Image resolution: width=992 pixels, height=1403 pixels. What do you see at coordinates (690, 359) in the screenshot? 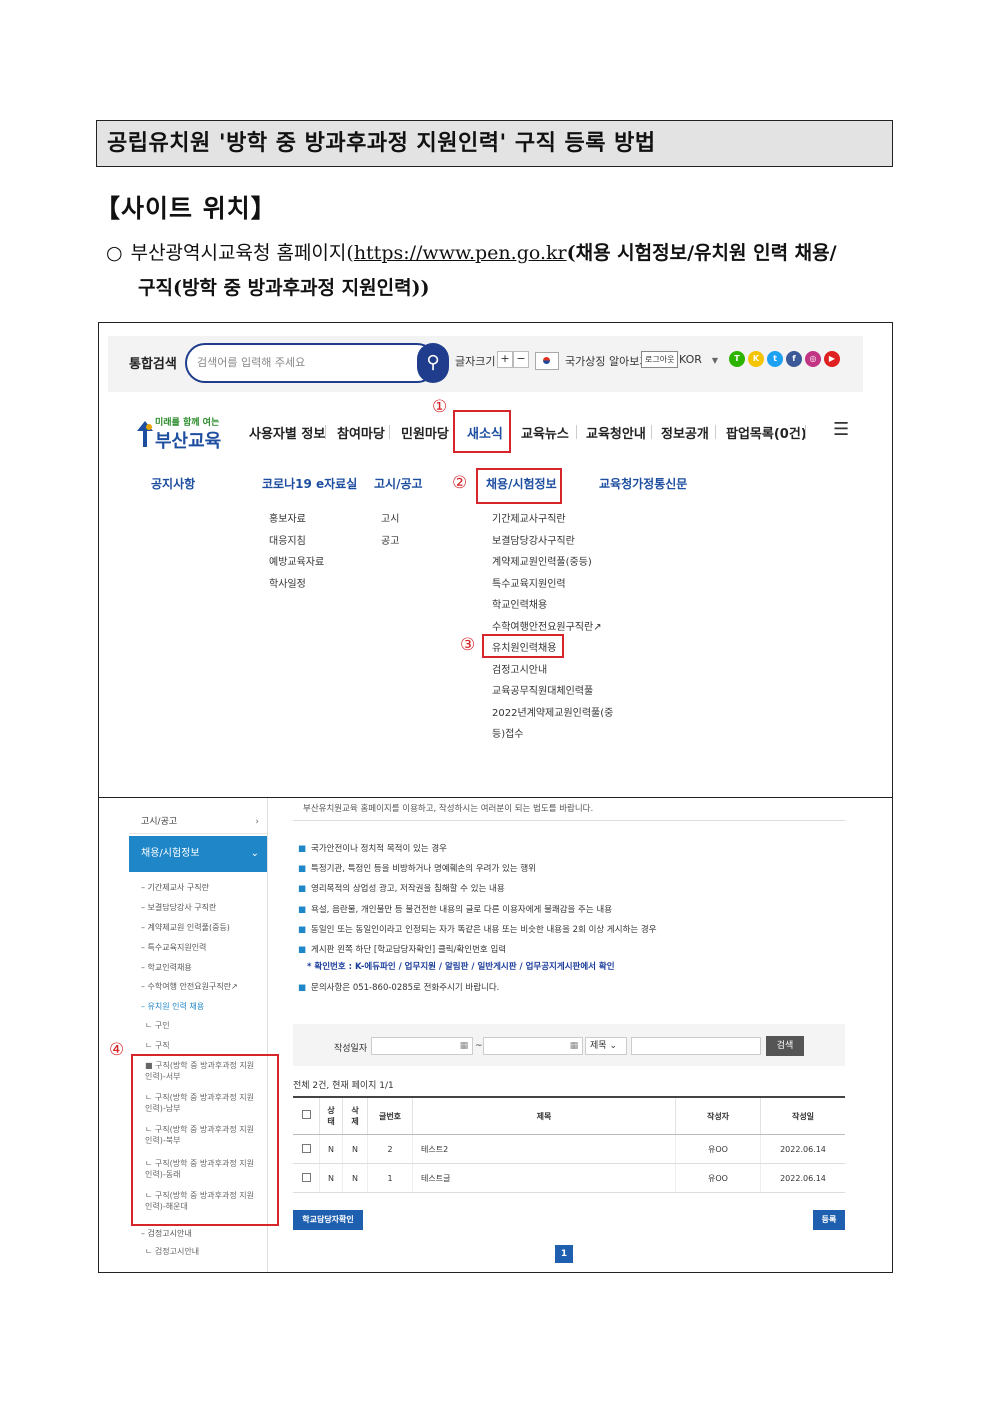
I see `language-value: KOR` at bounding box center [690, 359].